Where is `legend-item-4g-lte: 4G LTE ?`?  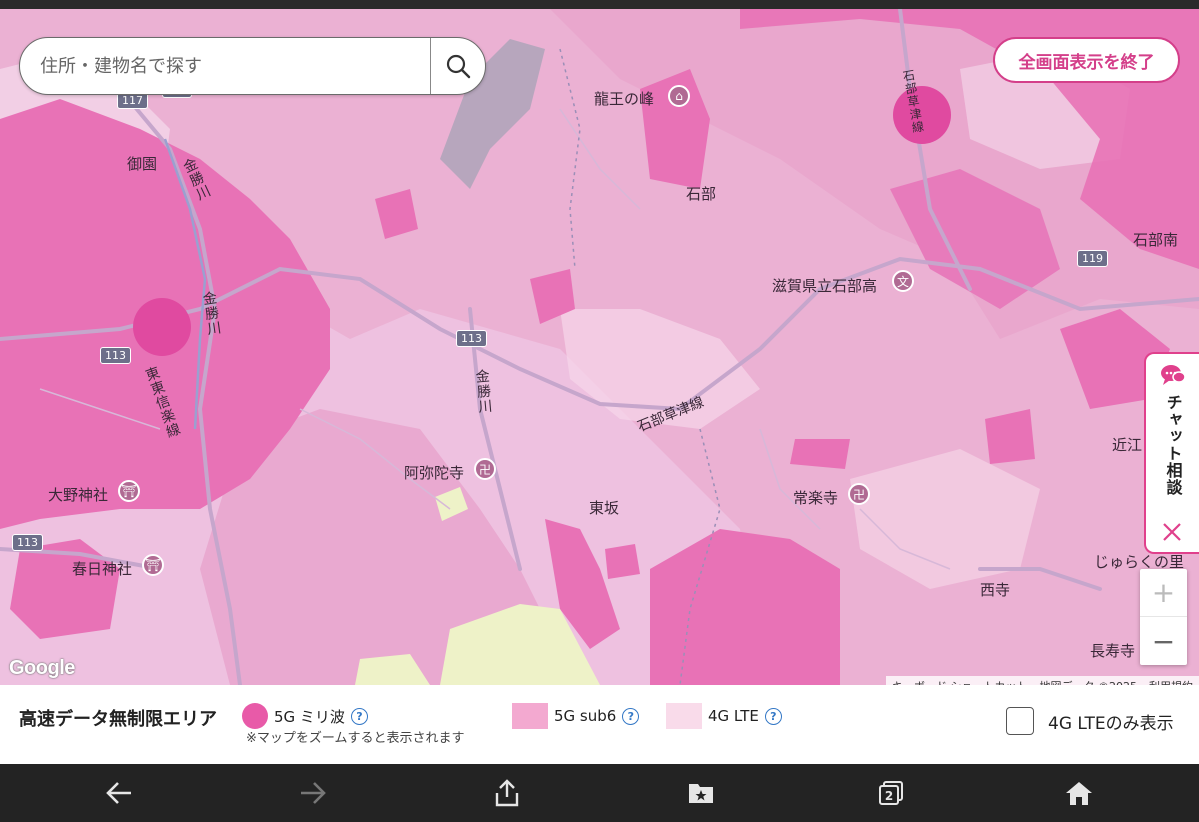
legend-item-4g-lte: 4G LTE ? is located at coordinates (724, 716).